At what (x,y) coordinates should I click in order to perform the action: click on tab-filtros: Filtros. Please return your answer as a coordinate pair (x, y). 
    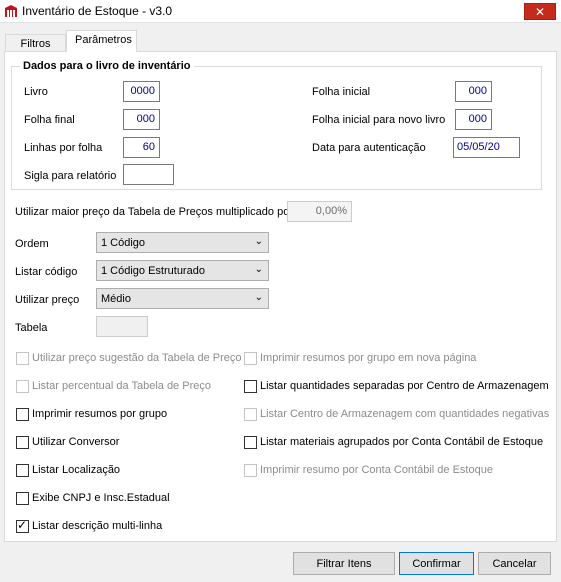
    Looking at the image, I should click on (35, 43).